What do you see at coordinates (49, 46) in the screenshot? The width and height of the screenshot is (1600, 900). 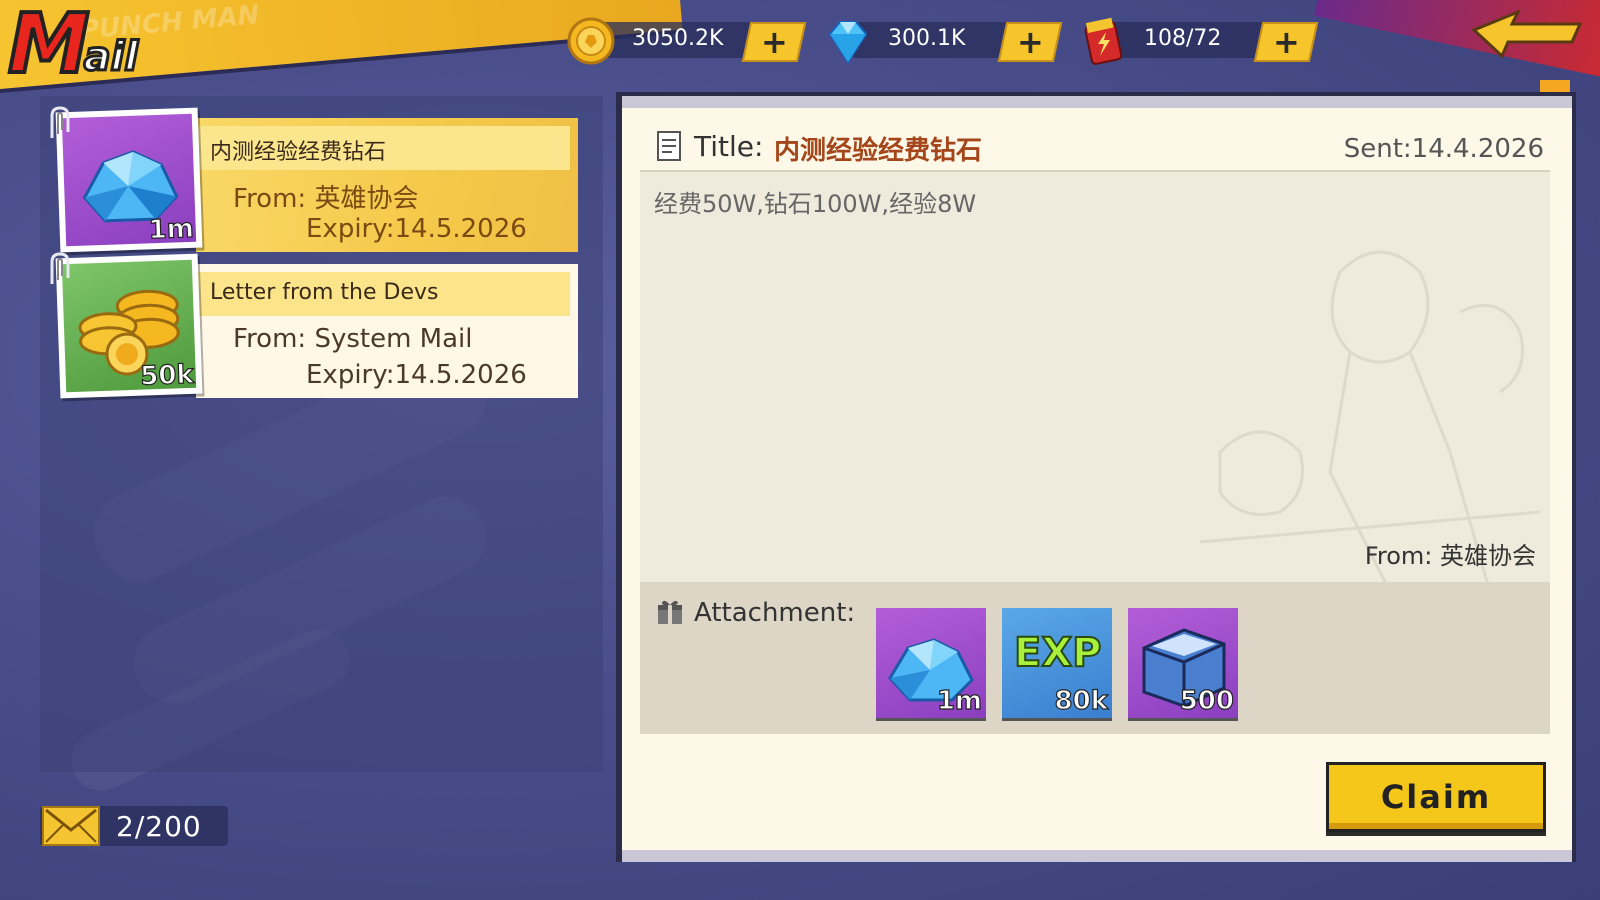 I see `logo-big-letter: M` at bounding box center [49, 46].